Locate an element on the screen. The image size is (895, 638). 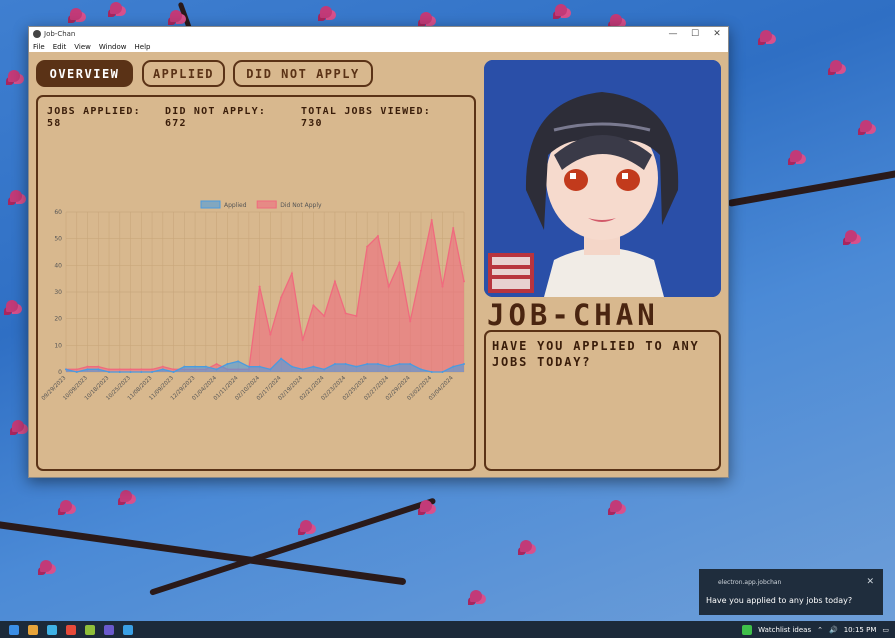
legend-label: Did Not Apply is located at coordinates (301, 205).